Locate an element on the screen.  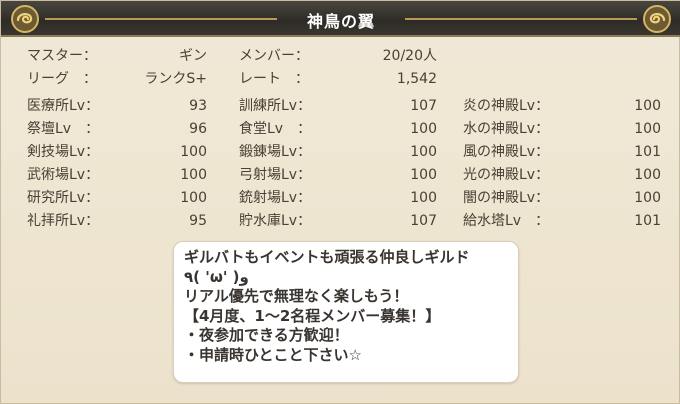
facility-label: 水の神殿Lv： is located at coordinates (506, 129).